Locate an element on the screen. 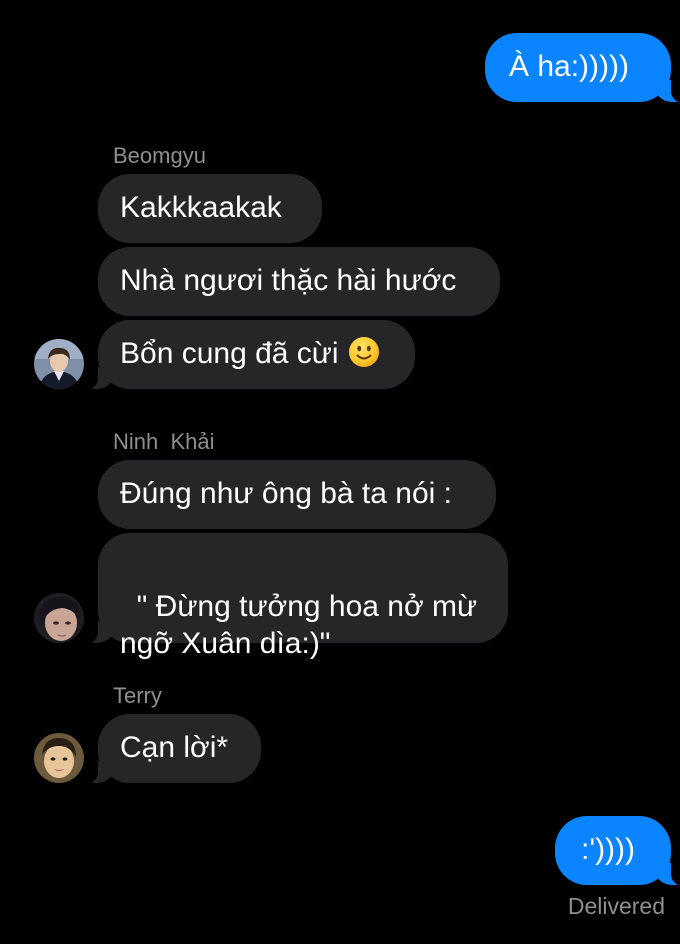 The height and width of the screenshot is (944, 680). message-text: Kakkkaakak is located at coordinates (201, 207).